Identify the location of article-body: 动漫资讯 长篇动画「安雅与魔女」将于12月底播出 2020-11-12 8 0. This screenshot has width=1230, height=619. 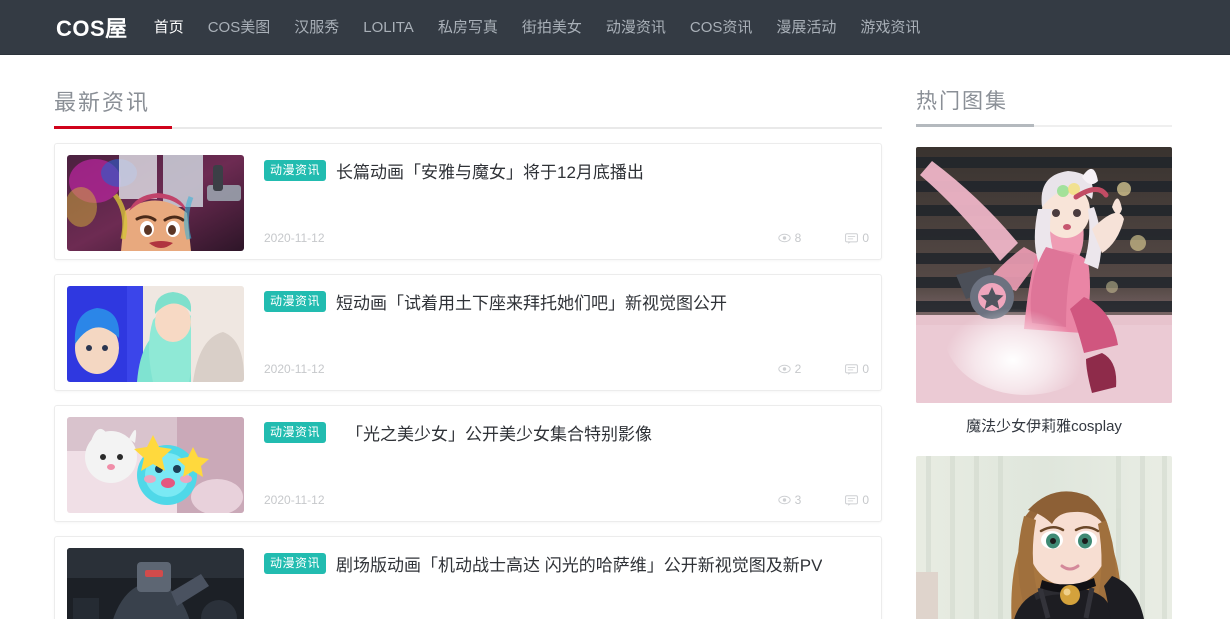
(556, 202).